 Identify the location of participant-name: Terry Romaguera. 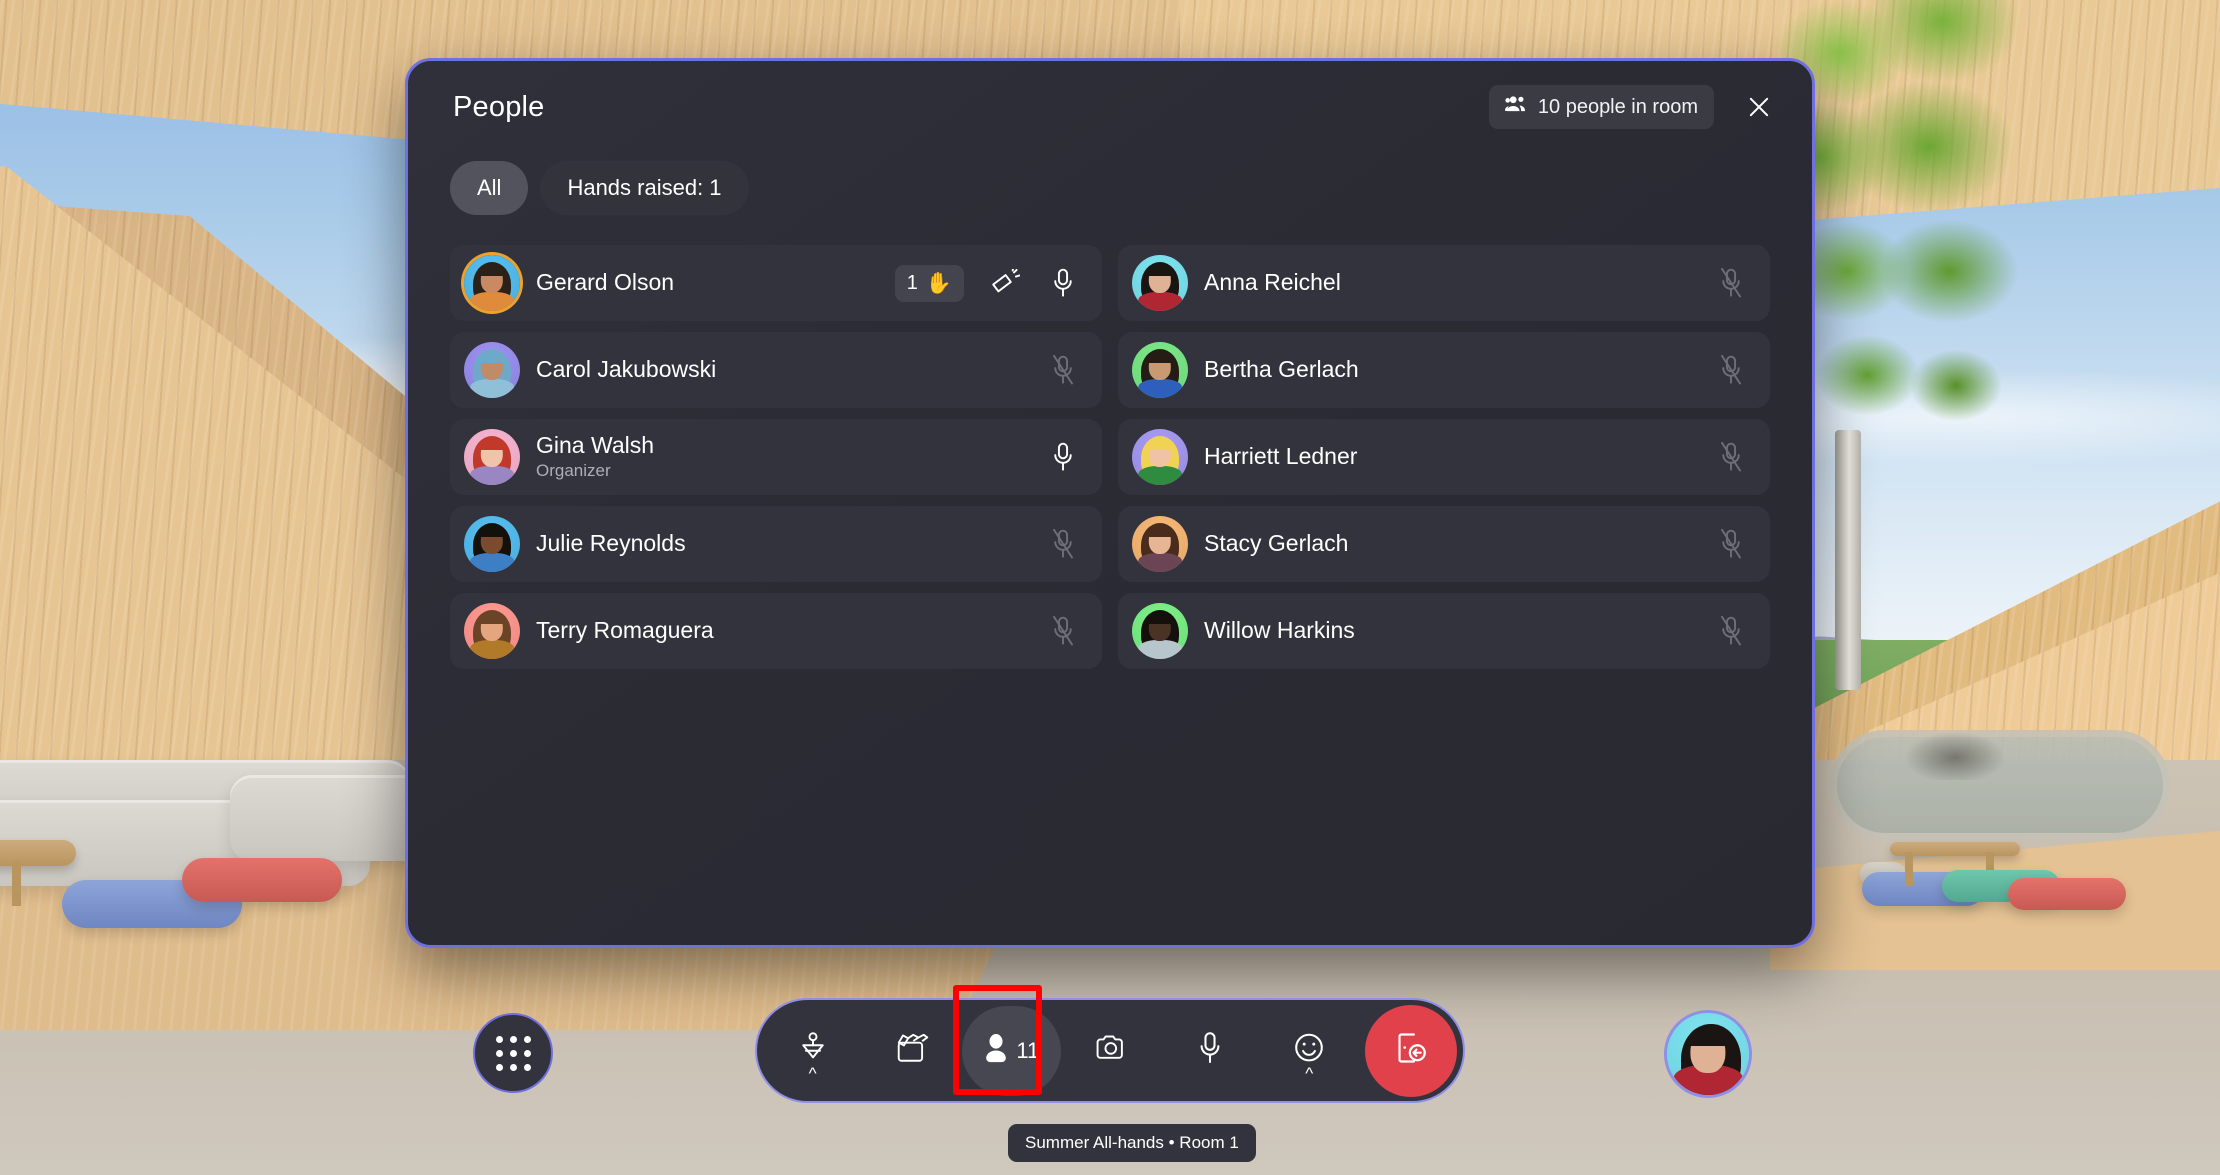
(625, 630).